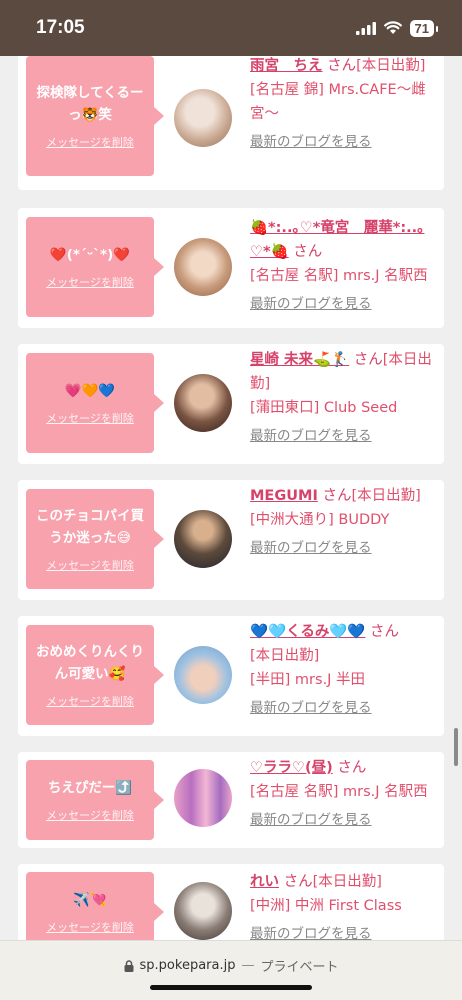 This screenshot has height=1000, width=462. What do you see at coordinates (90, 663) in the screenshot?
I see `message-text: おめめくりんくりん可愛い🥰` at bounding box center [90, 663].